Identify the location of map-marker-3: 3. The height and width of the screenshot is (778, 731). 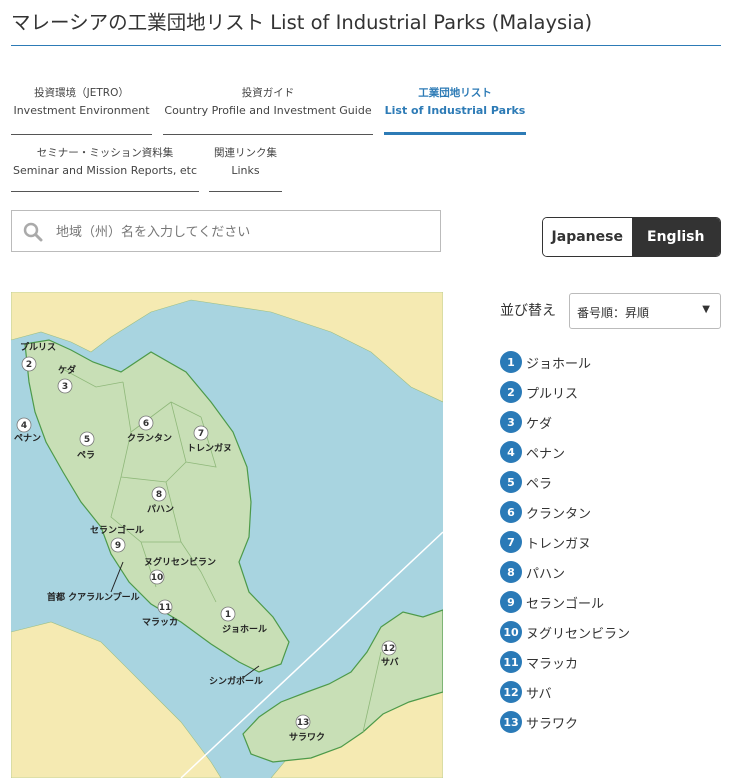
(65, 386).